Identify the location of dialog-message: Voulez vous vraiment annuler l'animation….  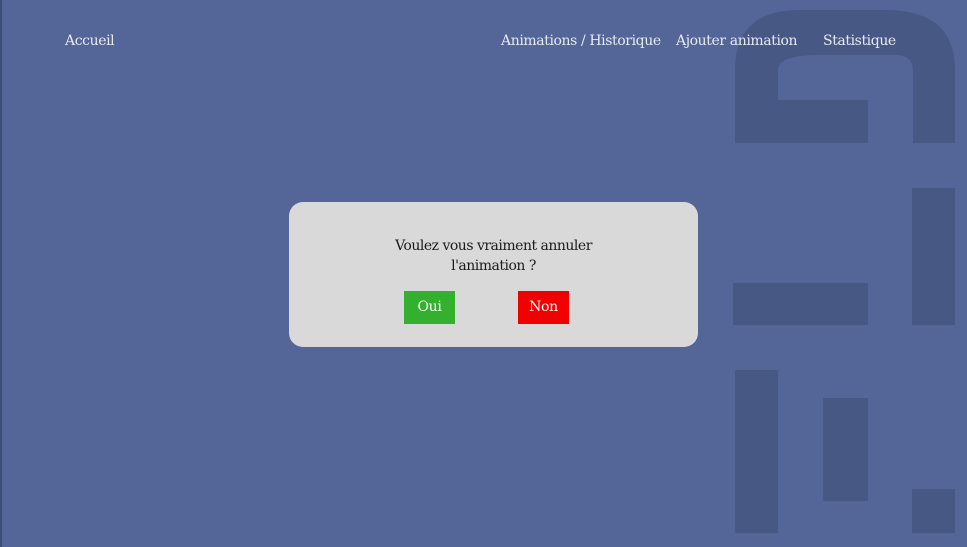
(493, 256).